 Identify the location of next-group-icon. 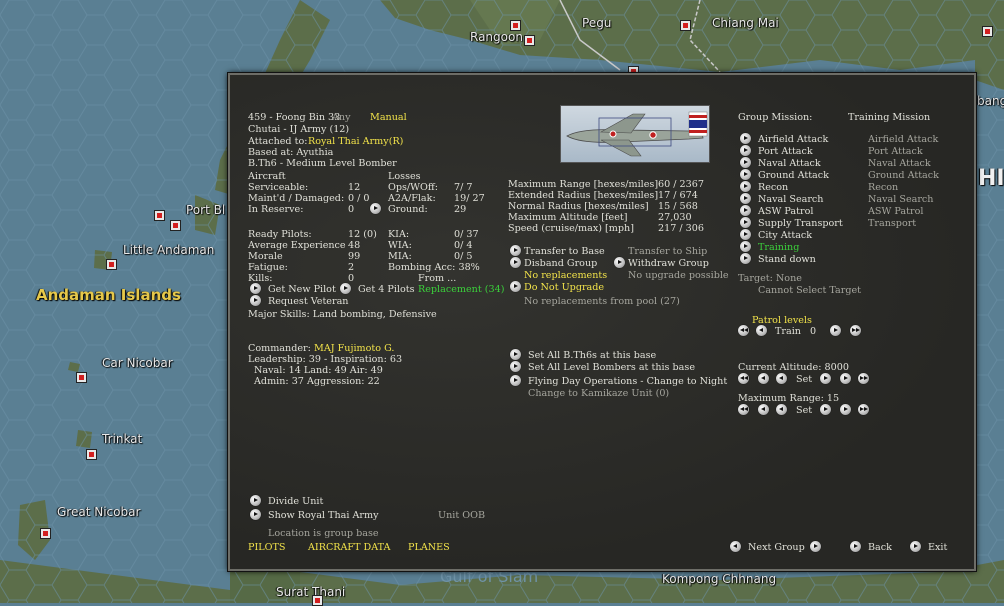
(815, 546).